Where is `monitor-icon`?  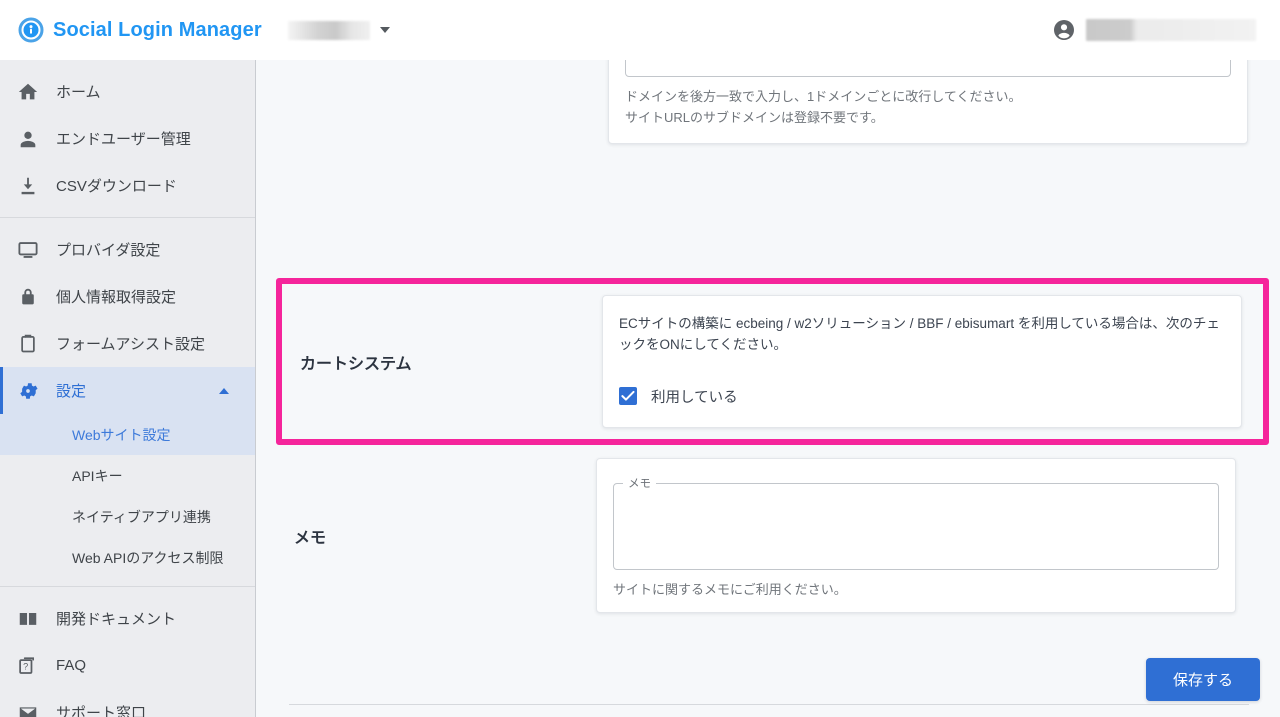 monitor-icon is located at coordinates (28, 250).